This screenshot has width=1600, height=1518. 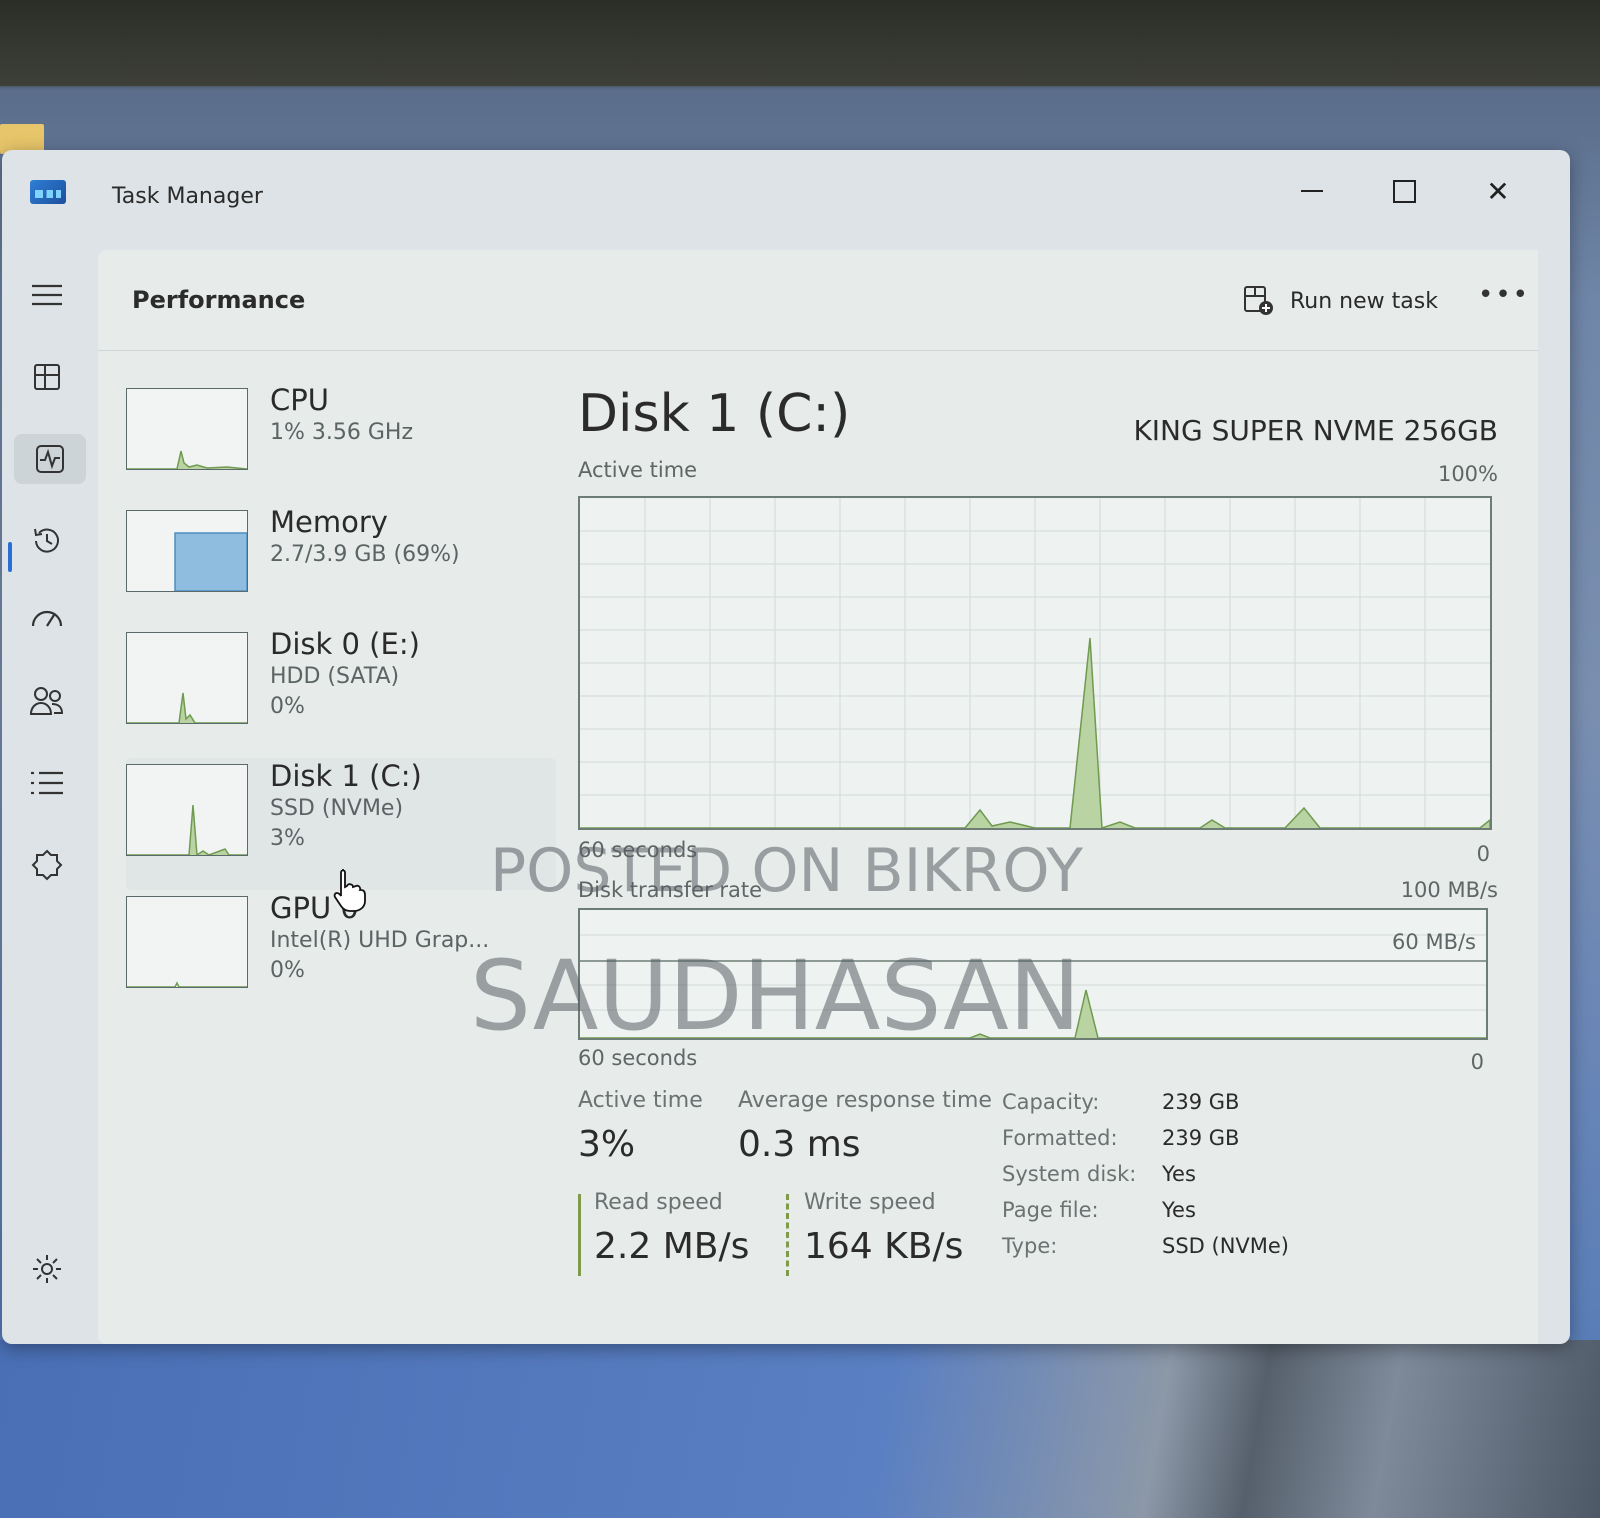 What do you see at coordinates (1226, 1246) in the screenshot?
I see `type-value: SSD (NVMe)` at bounding box center [1226, 1246].